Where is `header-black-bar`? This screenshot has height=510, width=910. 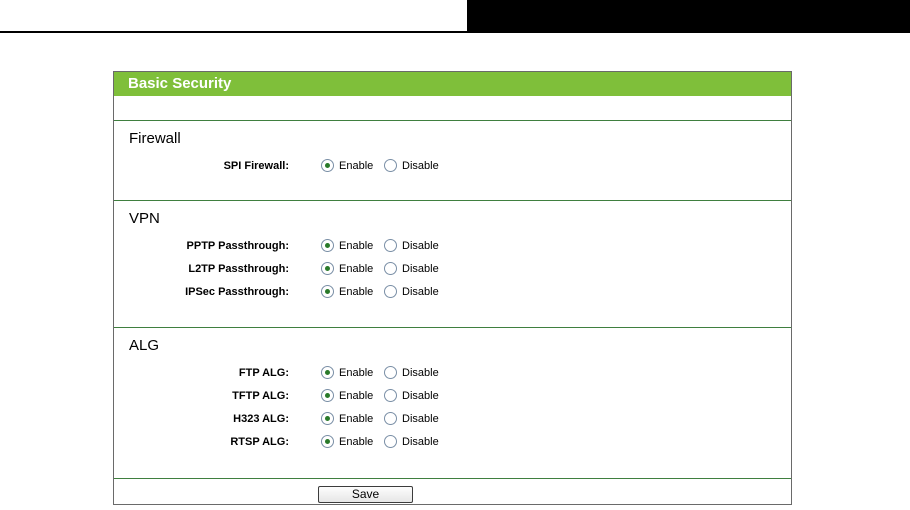
header-black-bar is located at coordinates (688, 16).